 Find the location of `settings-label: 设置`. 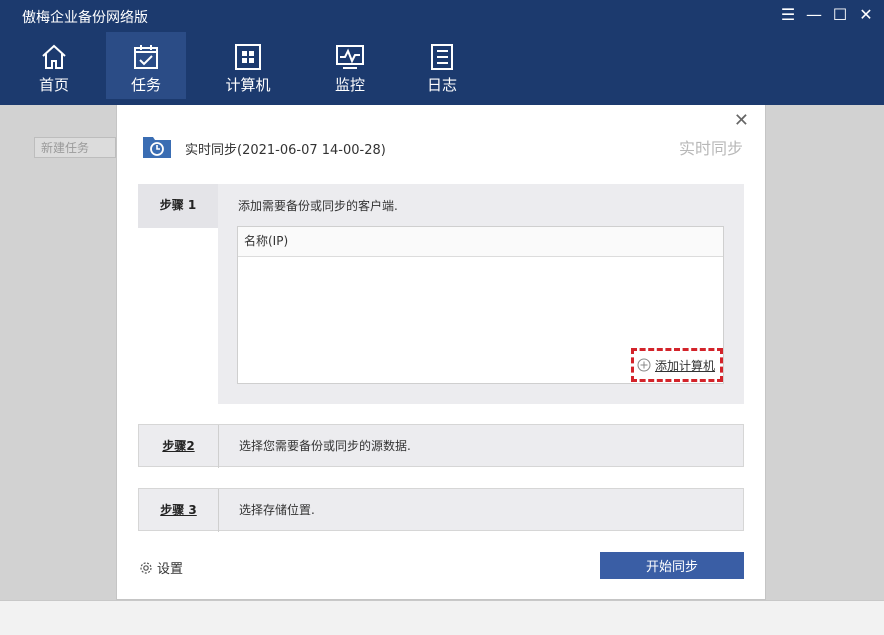

settings-label: 设置 is located at coordinates (170, 569).